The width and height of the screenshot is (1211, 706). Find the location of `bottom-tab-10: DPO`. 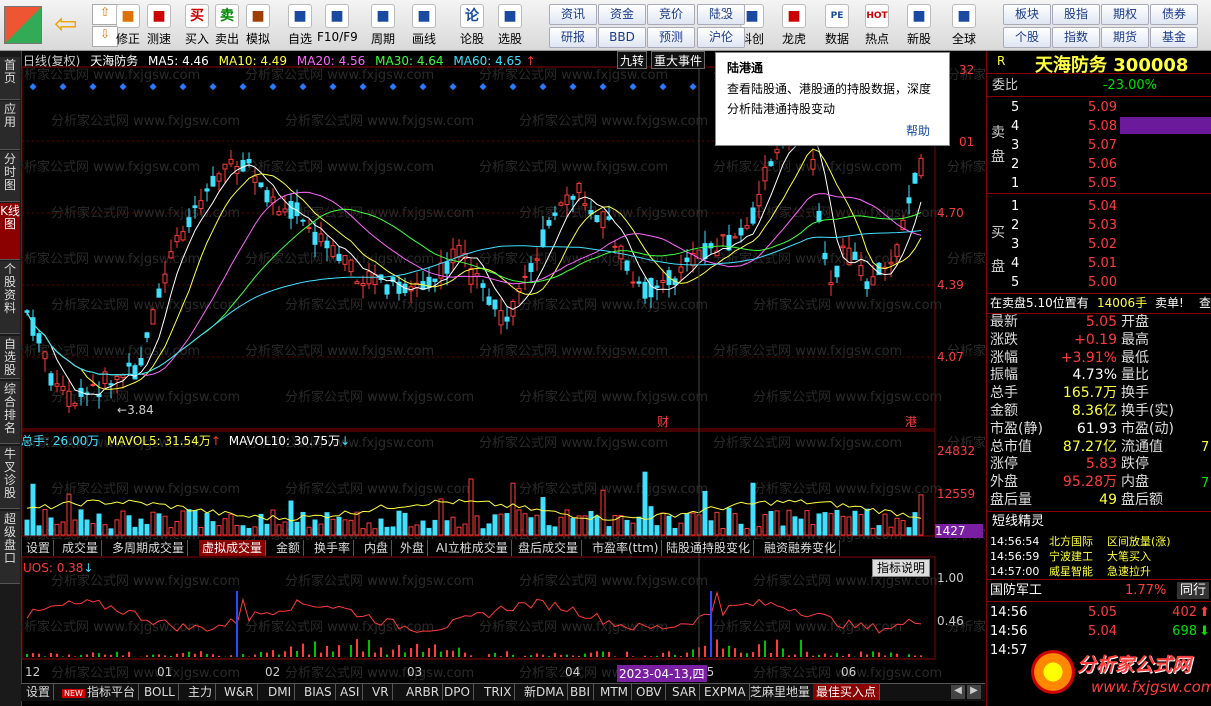

bottom-tab-10: DPO is located at coordinates (457, 692).